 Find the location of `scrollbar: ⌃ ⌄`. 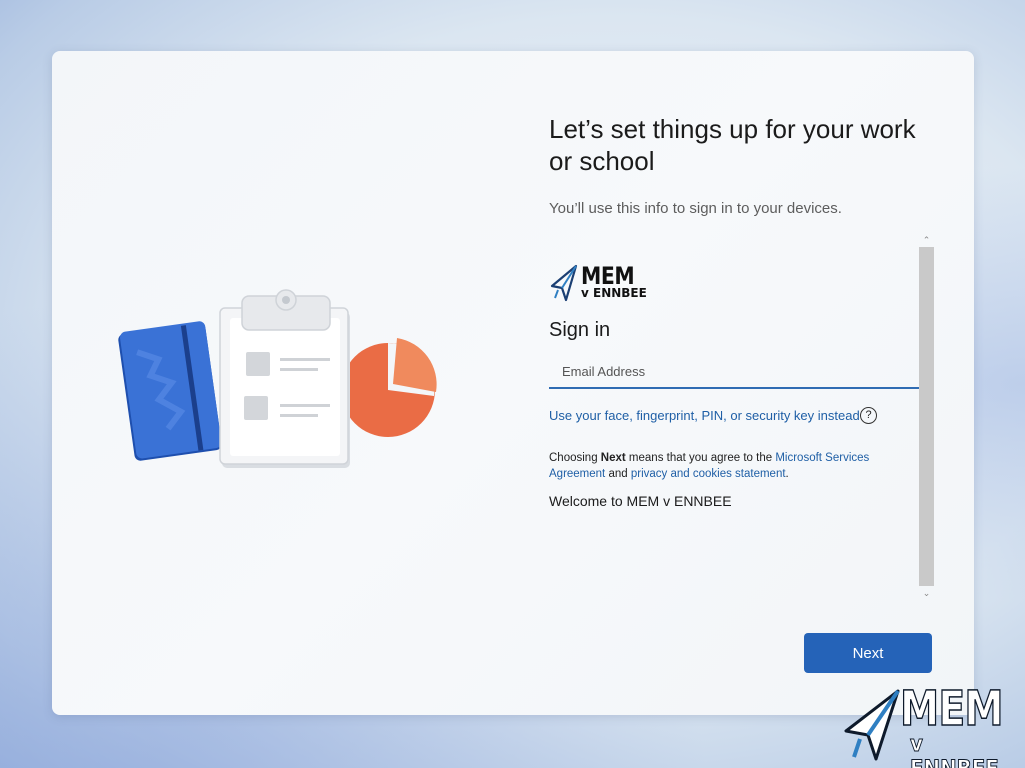

scrollbar: ⌃ ⌄ is located at coordinates (926, 416).